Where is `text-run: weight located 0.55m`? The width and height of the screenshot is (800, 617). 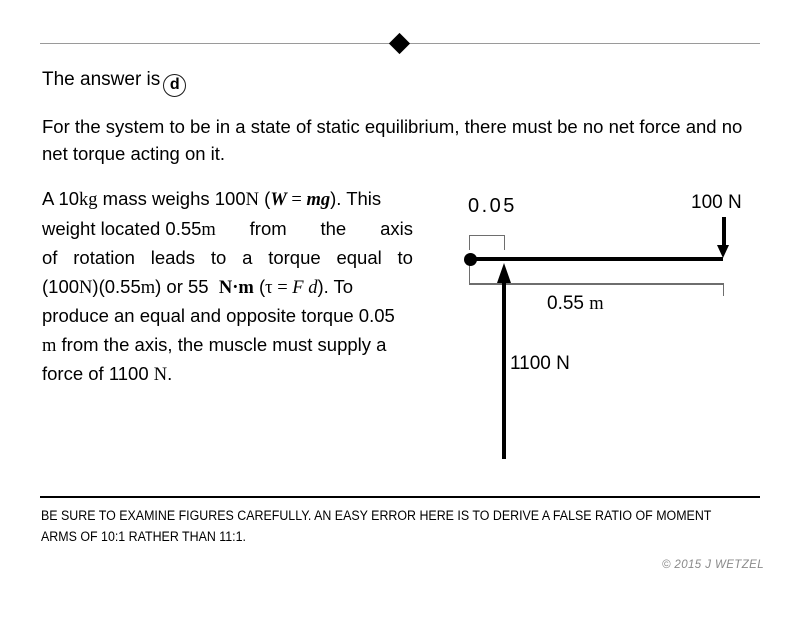 text-run: weight located 0.55m is located at coordinates (129, 230).